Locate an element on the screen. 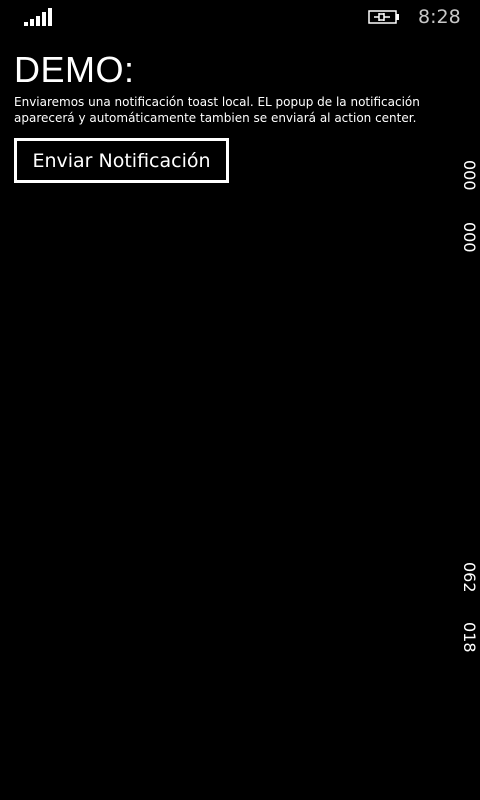 This screenshot has width=480, height=800. send-notification-button: Enviar Notificación is located at coordinates (121, 160).